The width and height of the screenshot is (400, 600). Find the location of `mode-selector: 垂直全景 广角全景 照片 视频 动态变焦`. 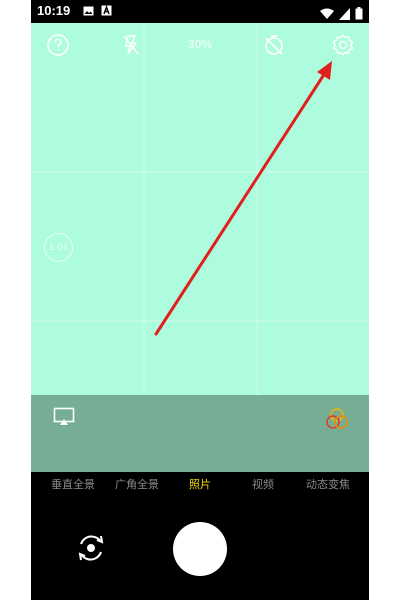

mode-selector: 垂直全景 广角全景 照片 视频 动态变焦 is located at coordinates (200, 483).